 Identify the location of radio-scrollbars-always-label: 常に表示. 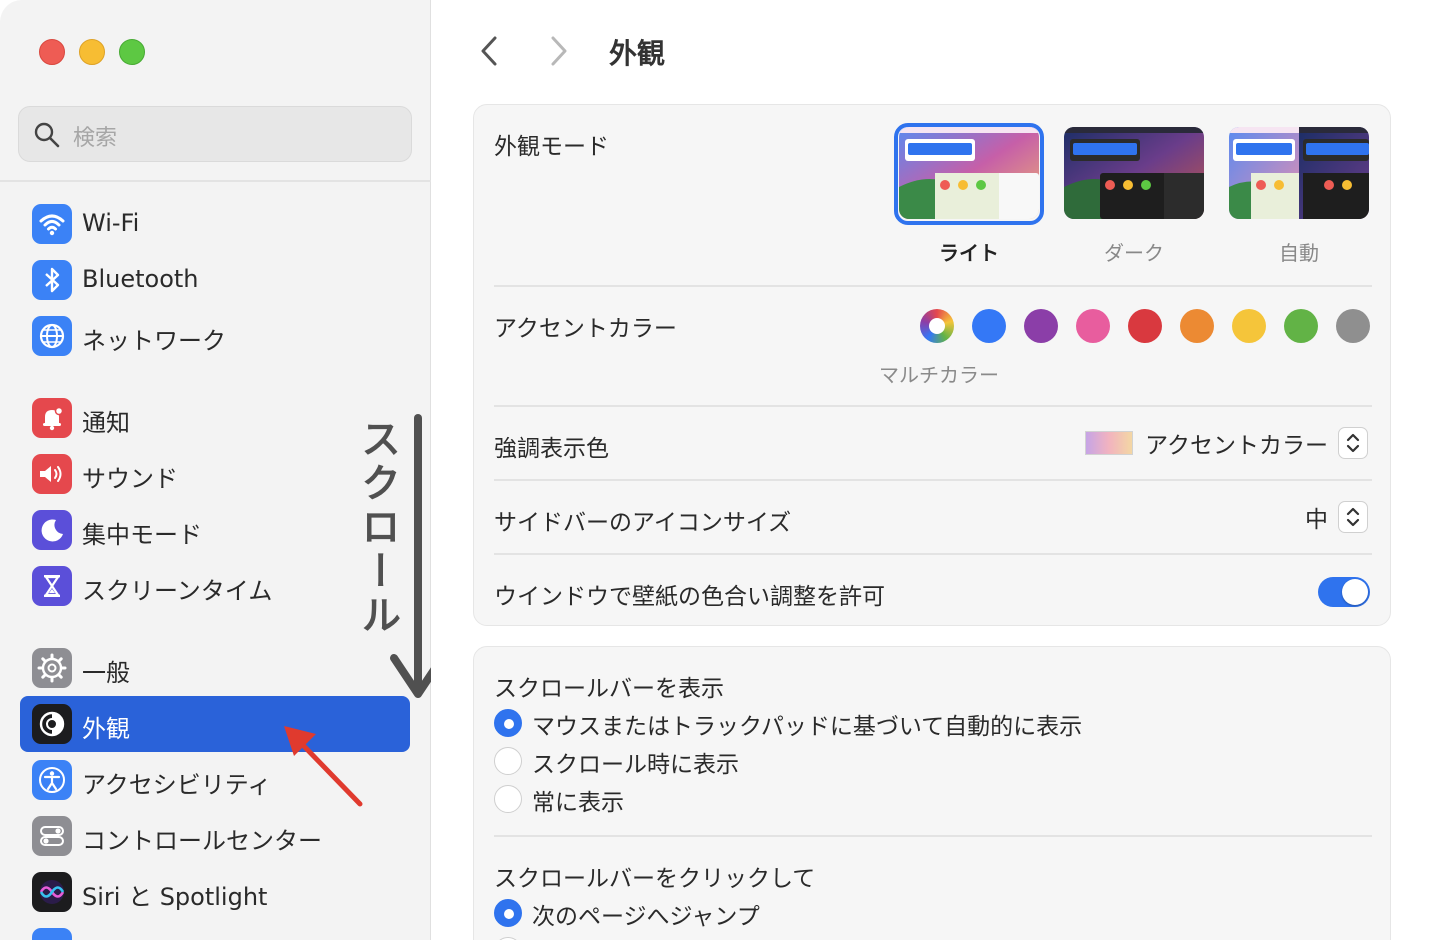
(578, 803).